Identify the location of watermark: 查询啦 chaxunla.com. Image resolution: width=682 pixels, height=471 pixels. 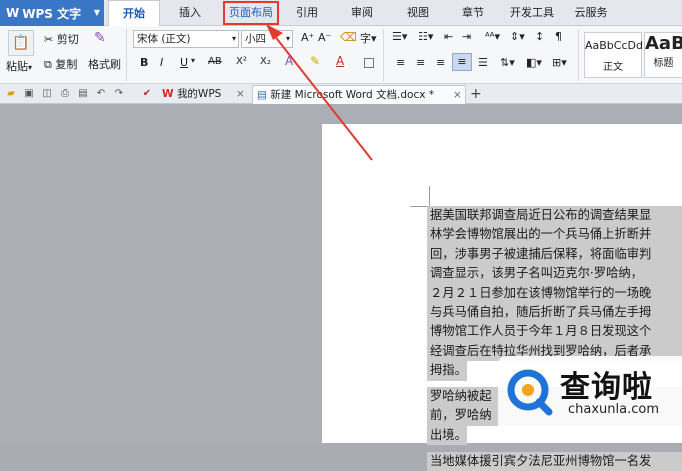
(590, 399).